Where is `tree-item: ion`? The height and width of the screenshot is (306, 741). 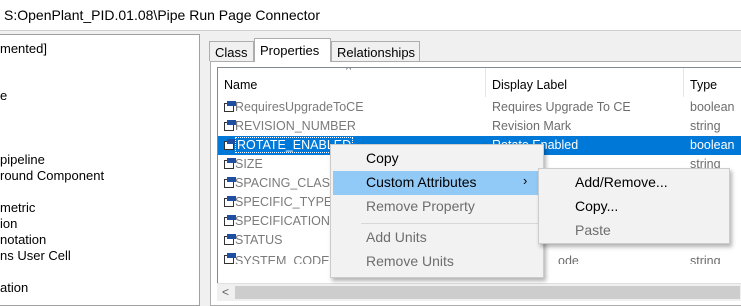 tree-item: ion is located at coordinates (8, 223).